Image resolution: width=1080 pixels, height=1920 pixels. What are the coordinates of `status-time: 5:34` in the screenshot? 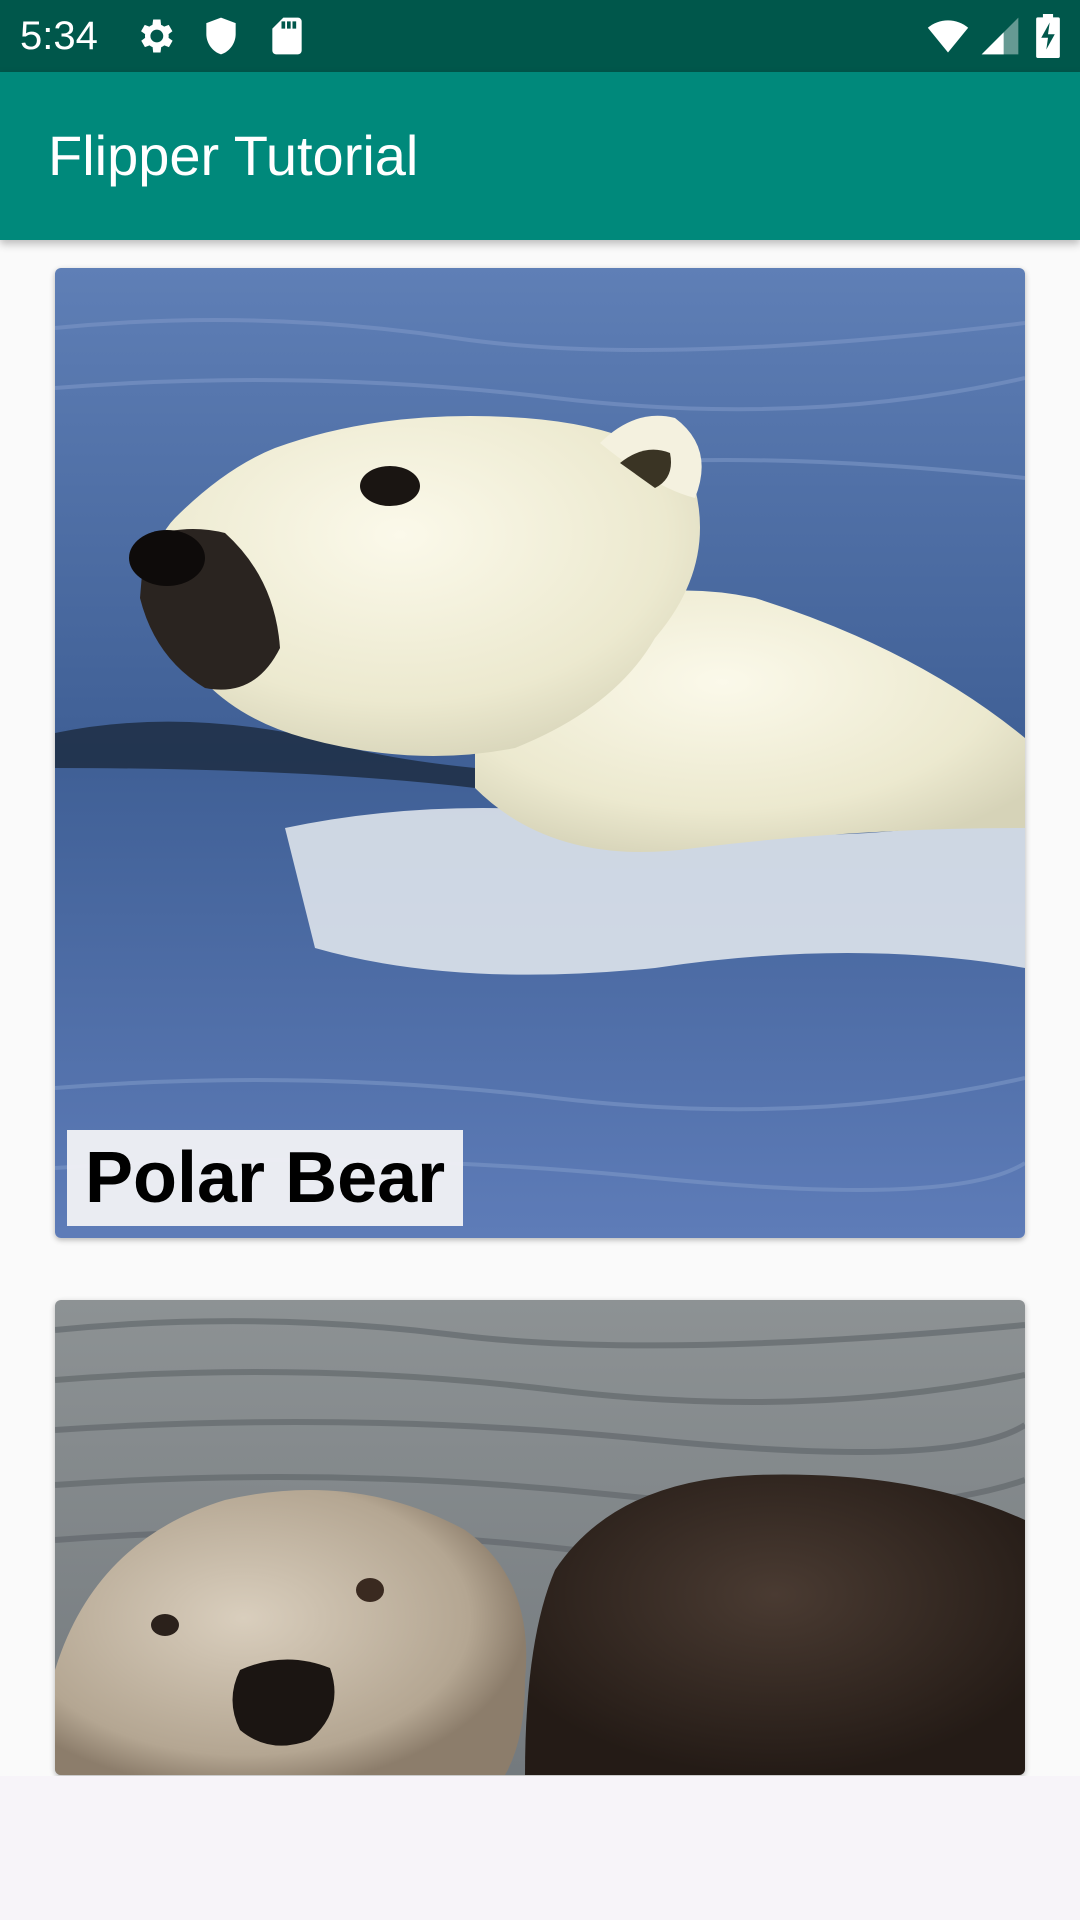 It's located at (59, 36).